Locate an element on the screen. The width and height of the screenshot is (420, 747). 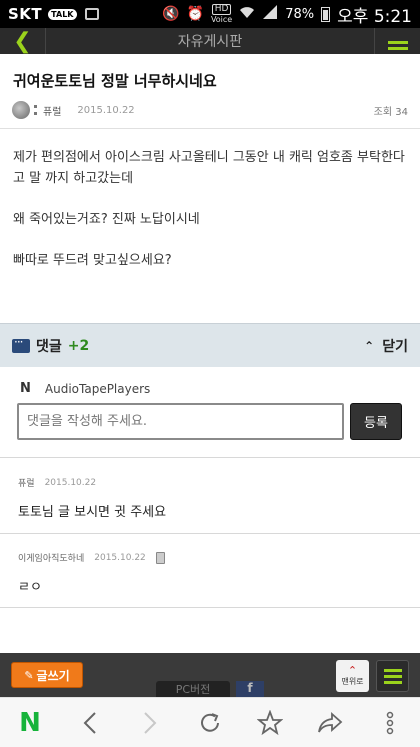
comment-user: N AudioTapePlayers is located at coordinates (85, 388).